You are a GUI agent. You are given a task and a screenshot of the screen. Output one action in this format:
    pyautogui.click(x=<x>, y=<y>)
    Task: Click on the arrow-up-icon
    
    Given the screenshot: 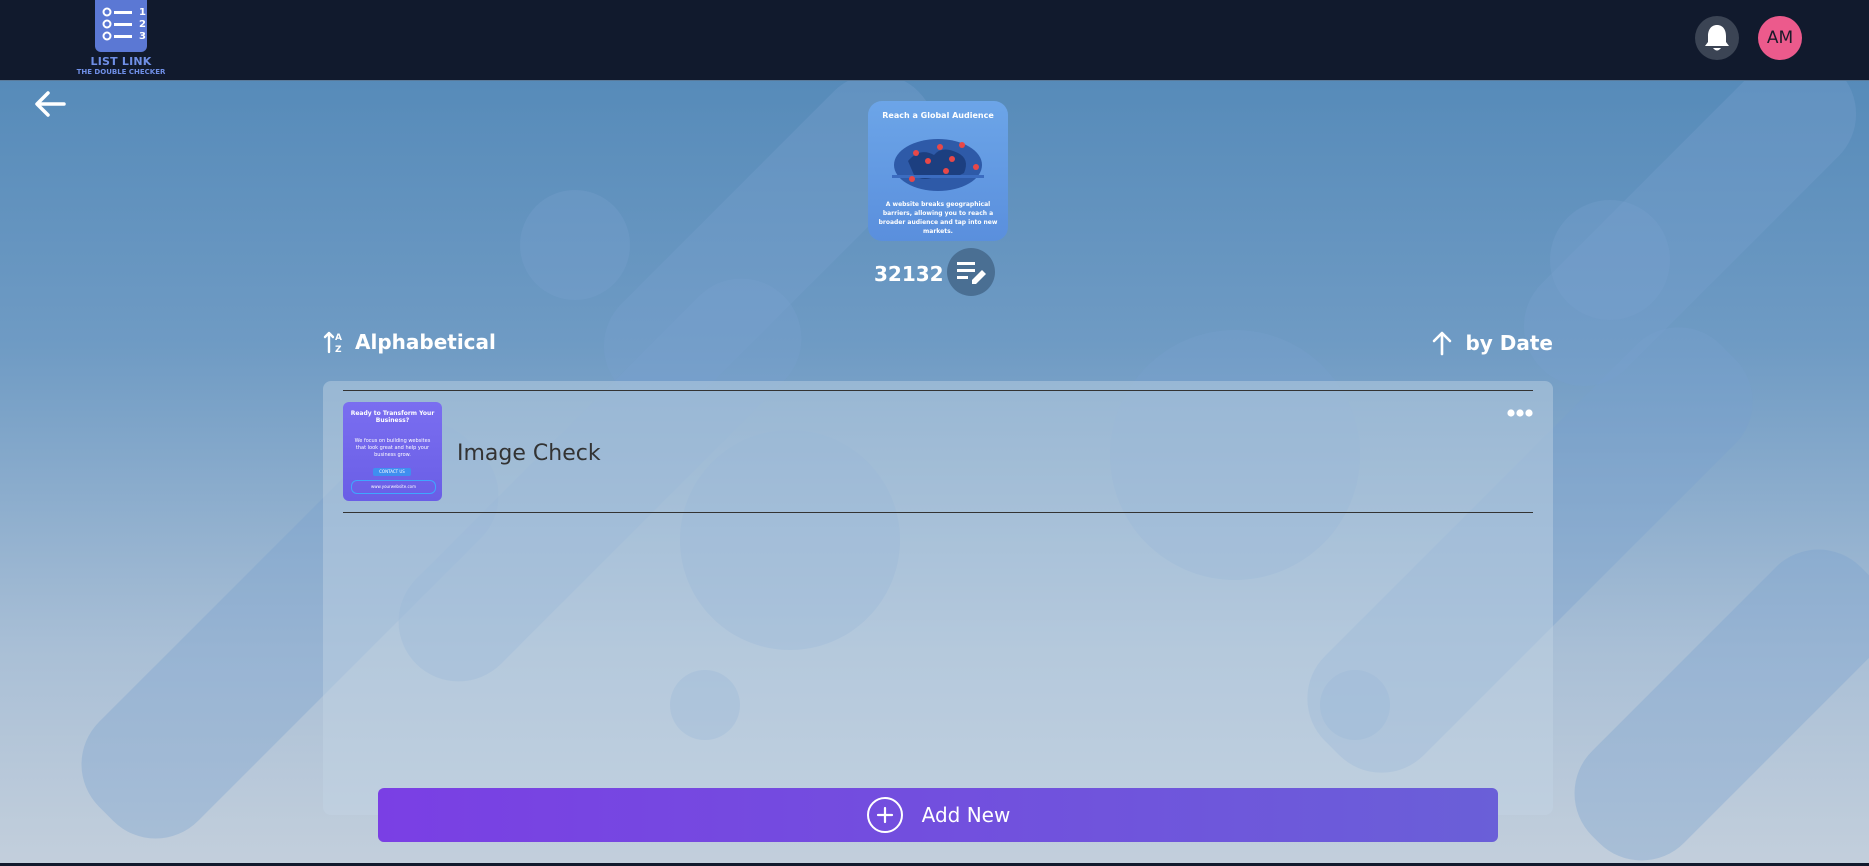 What is the action you would take?
    pyautogui.click(x=1442, y=343)
    